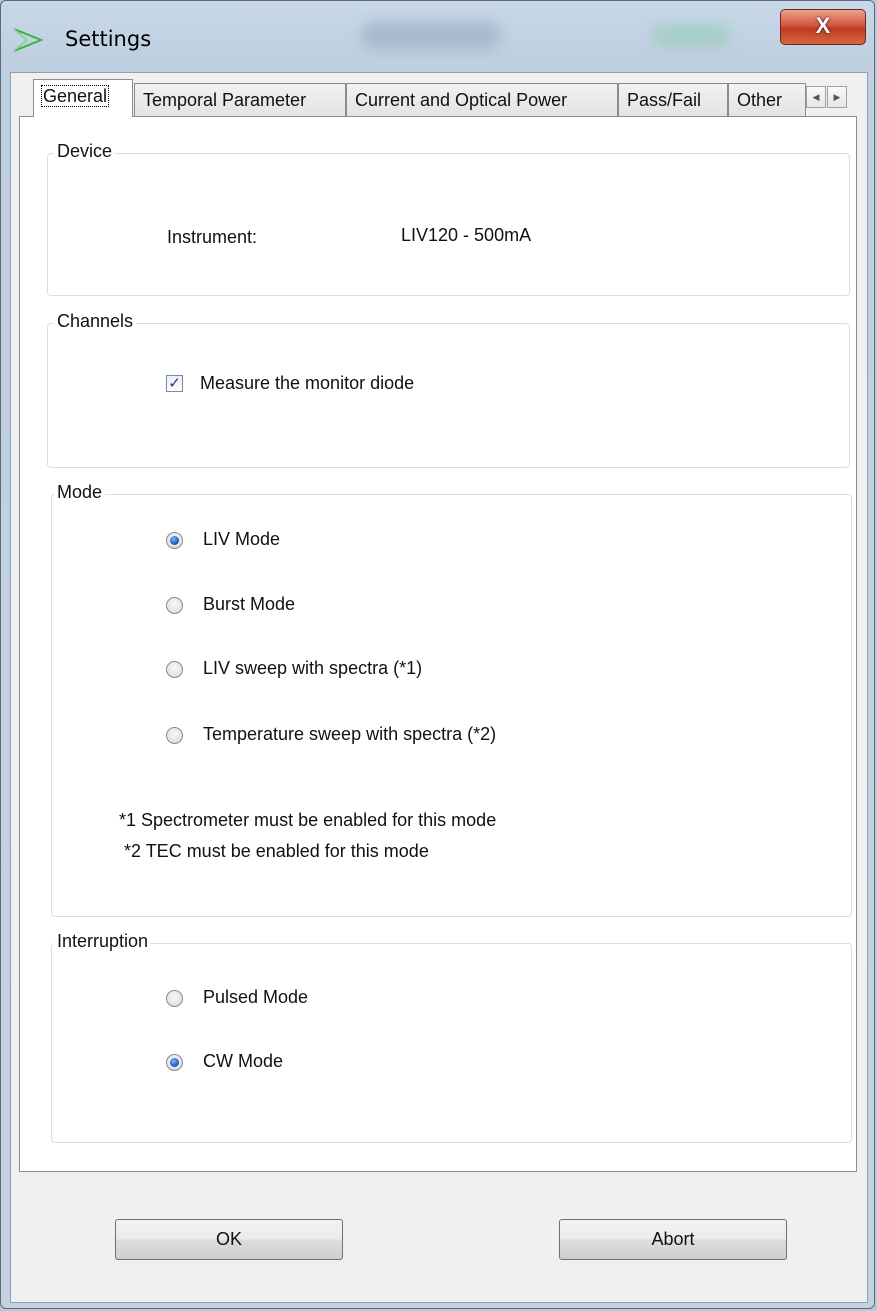  I want to click on close-button: X, so click(823, 27).